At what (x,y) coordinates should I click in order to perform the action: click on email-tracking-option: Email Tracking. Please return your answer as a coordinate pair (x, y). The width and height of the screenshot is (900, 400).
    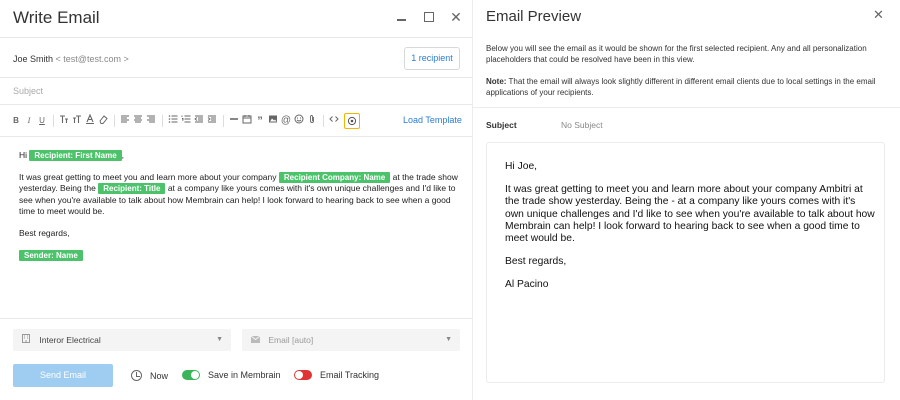
    Looking at the image, I should click on (336, 375).